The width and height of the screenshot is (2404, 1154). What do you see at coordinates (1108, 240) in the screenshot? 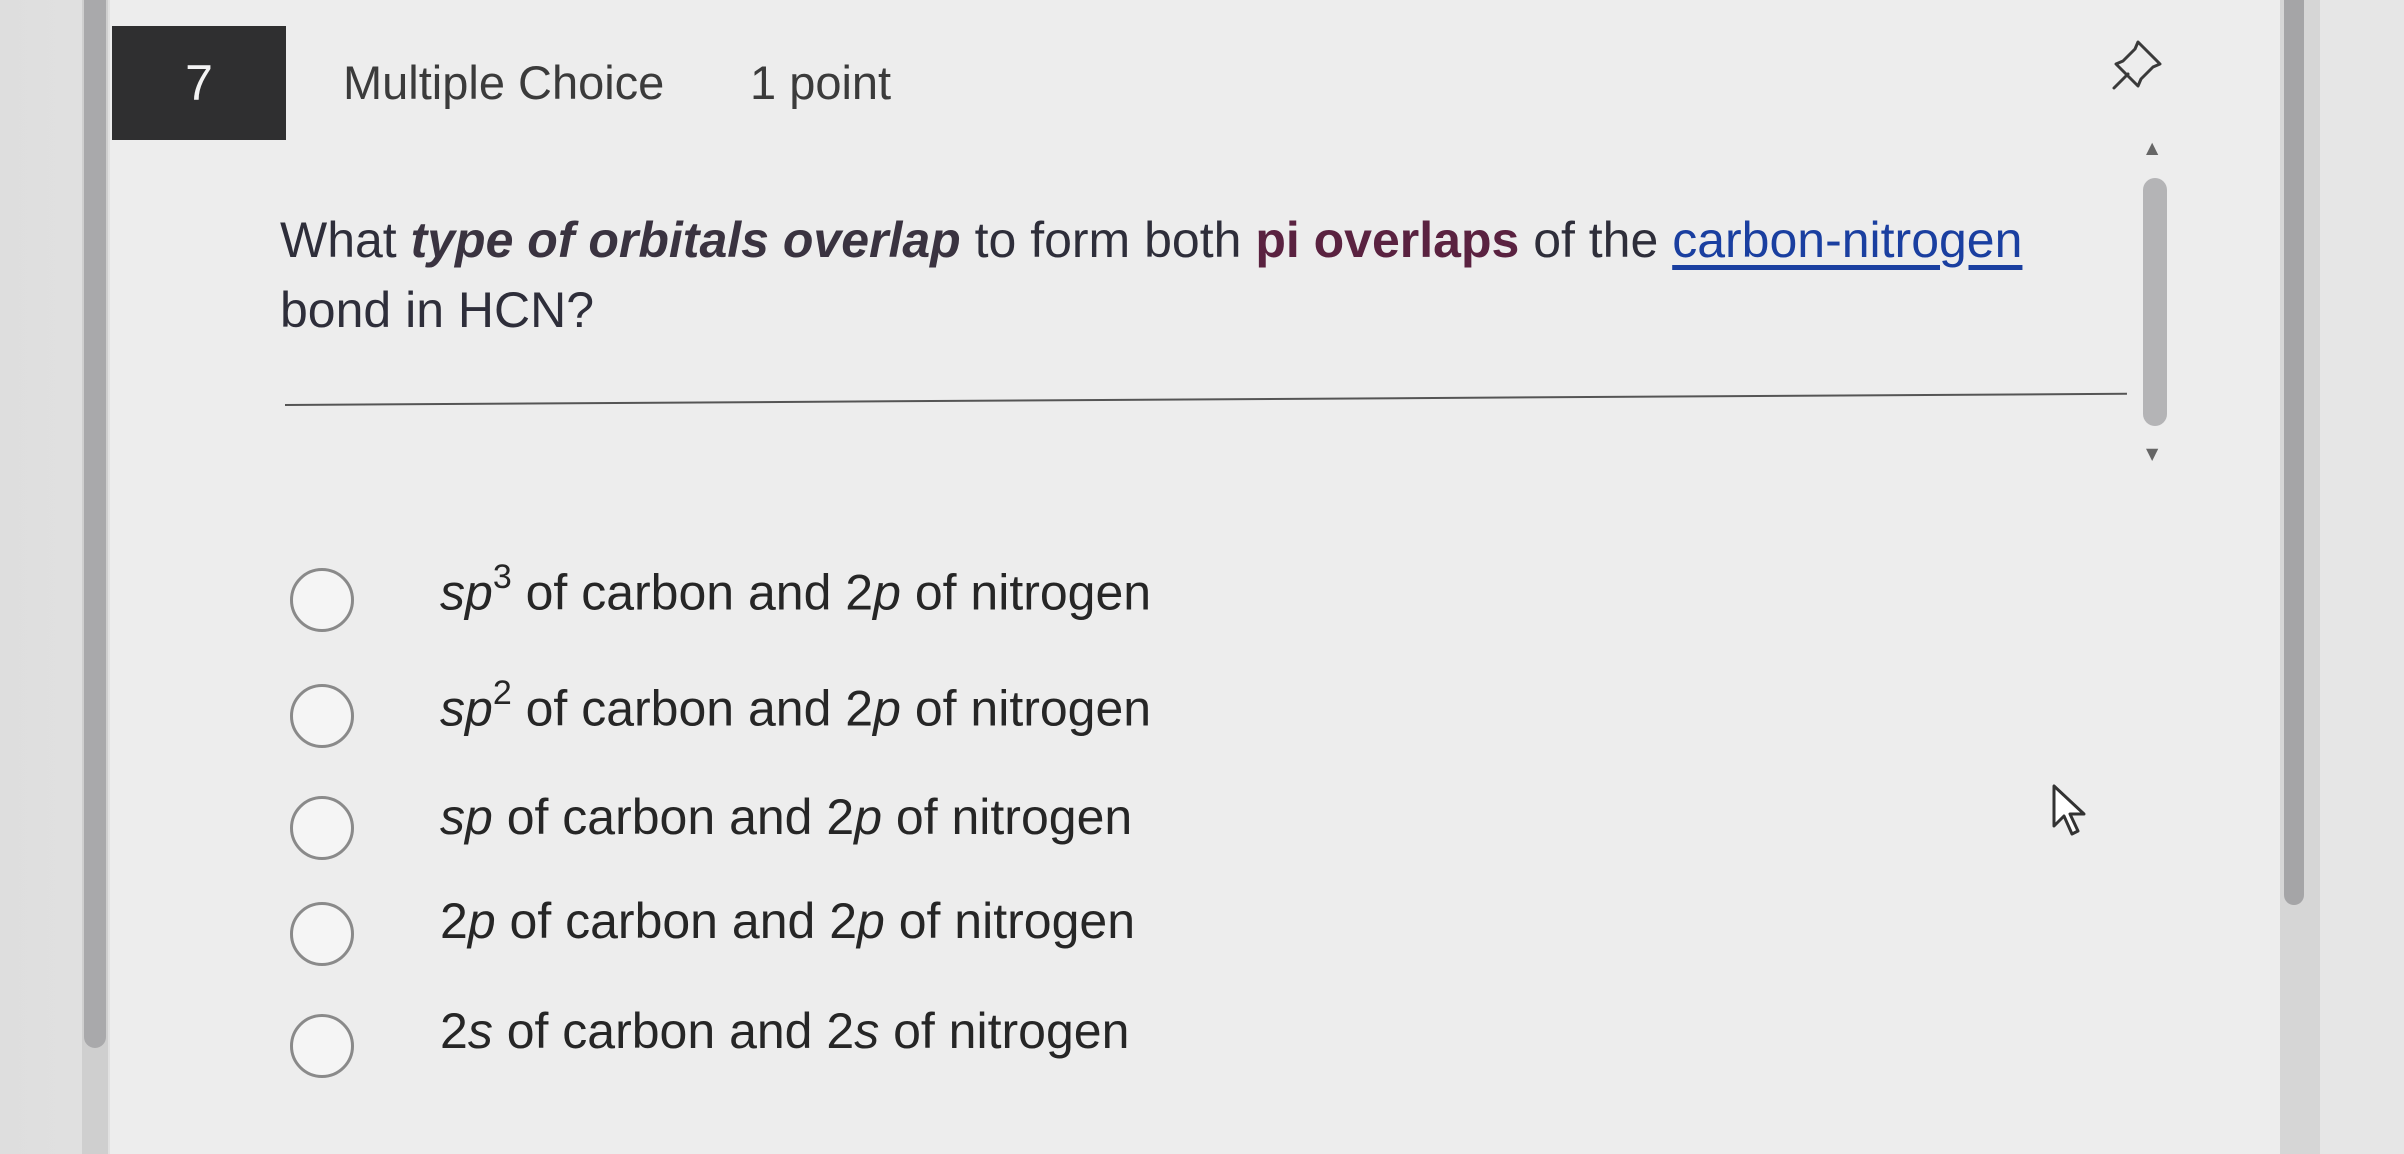
I see `question-part-2: to form both` at bounding box center [1108, 240].